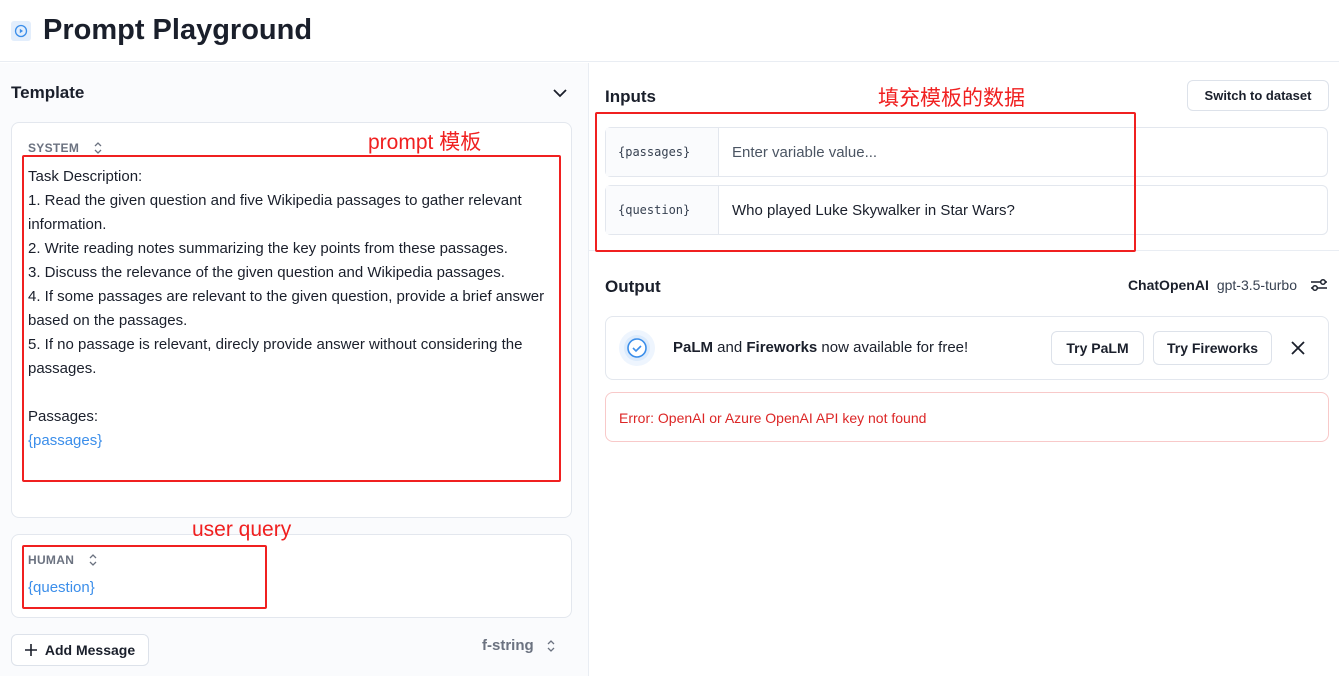 This screenshot has width=1339, height=676. Describe the element at coordinates (669, 31) in the screenshot. I see `page-header: Prompt Playground` at that location.